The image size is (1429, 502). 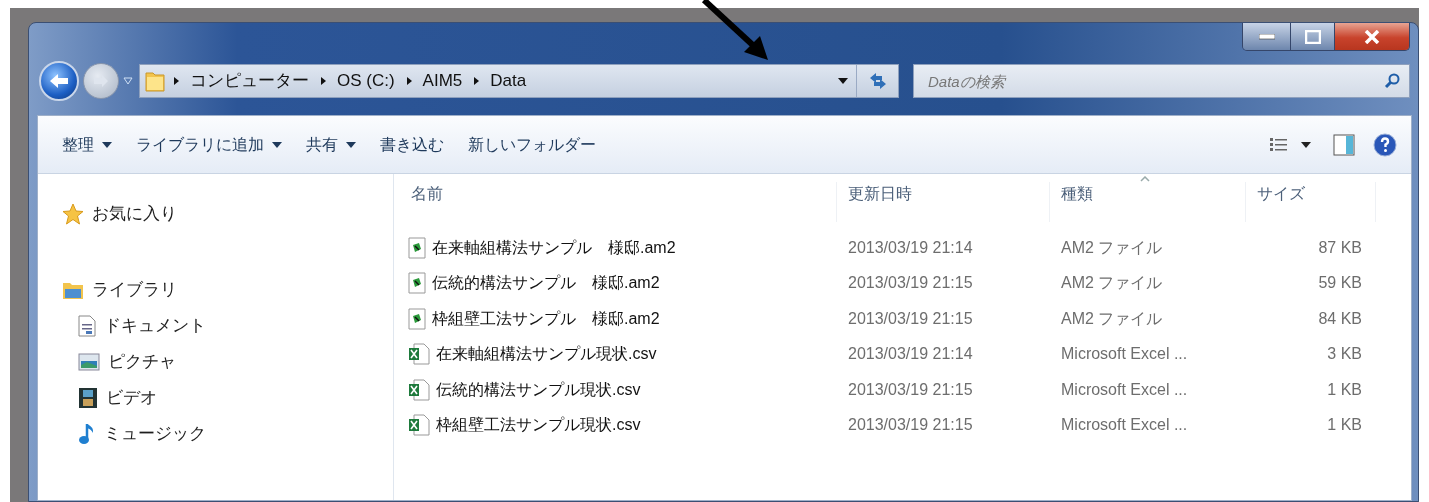 What do you see at coordinates (1161, 81) in the screenshot?
I see `search-field: Dataの検索` at bounding box center [1161, 81].